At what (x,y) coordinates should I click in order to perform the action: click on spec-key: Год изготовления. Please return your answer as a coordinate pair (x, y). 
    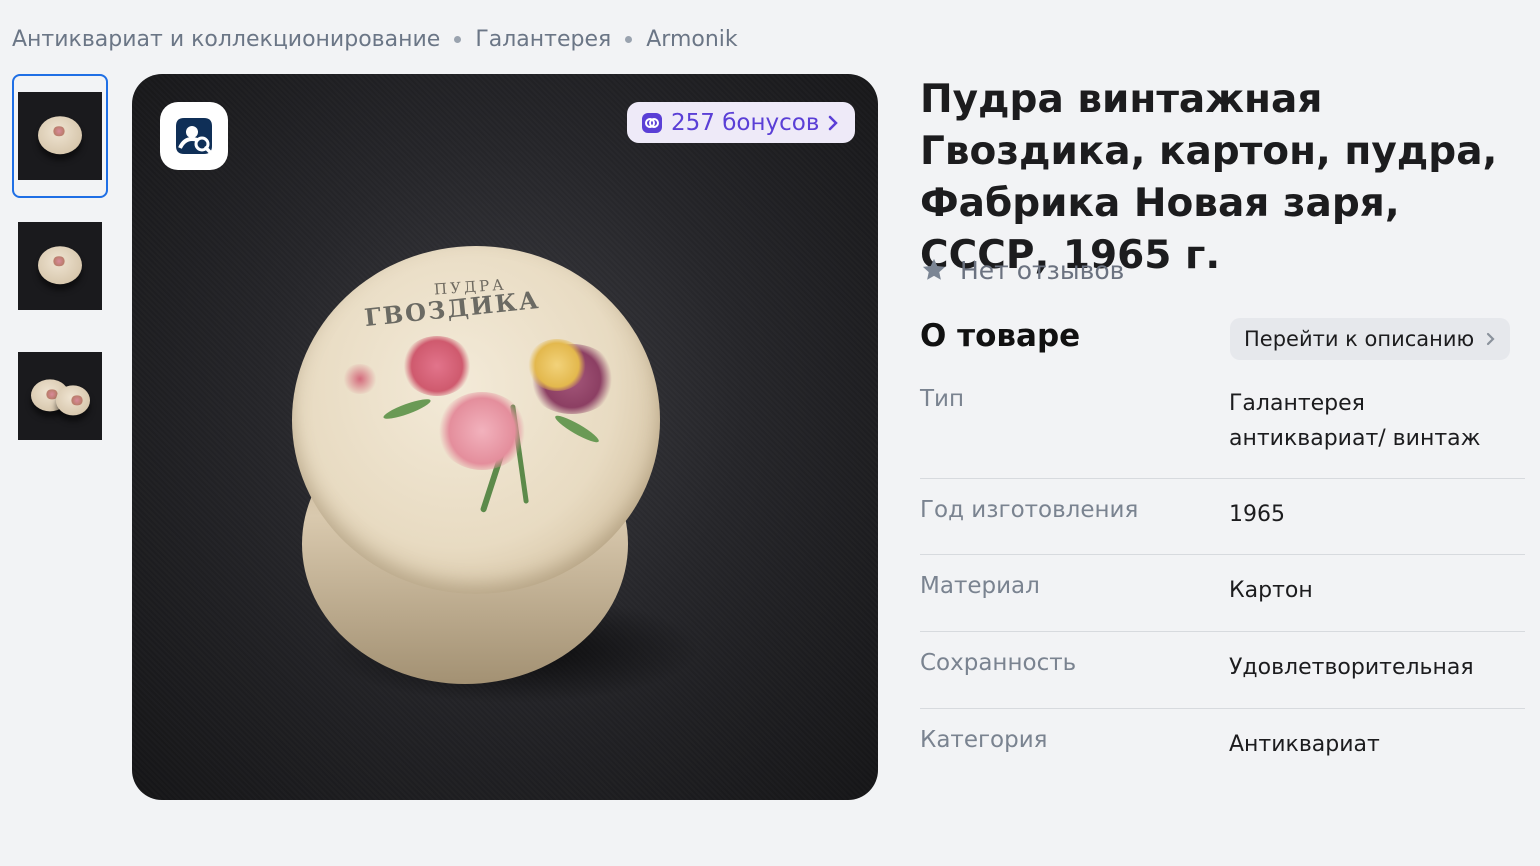
    Looking at the image, I should click on (1029, 510).